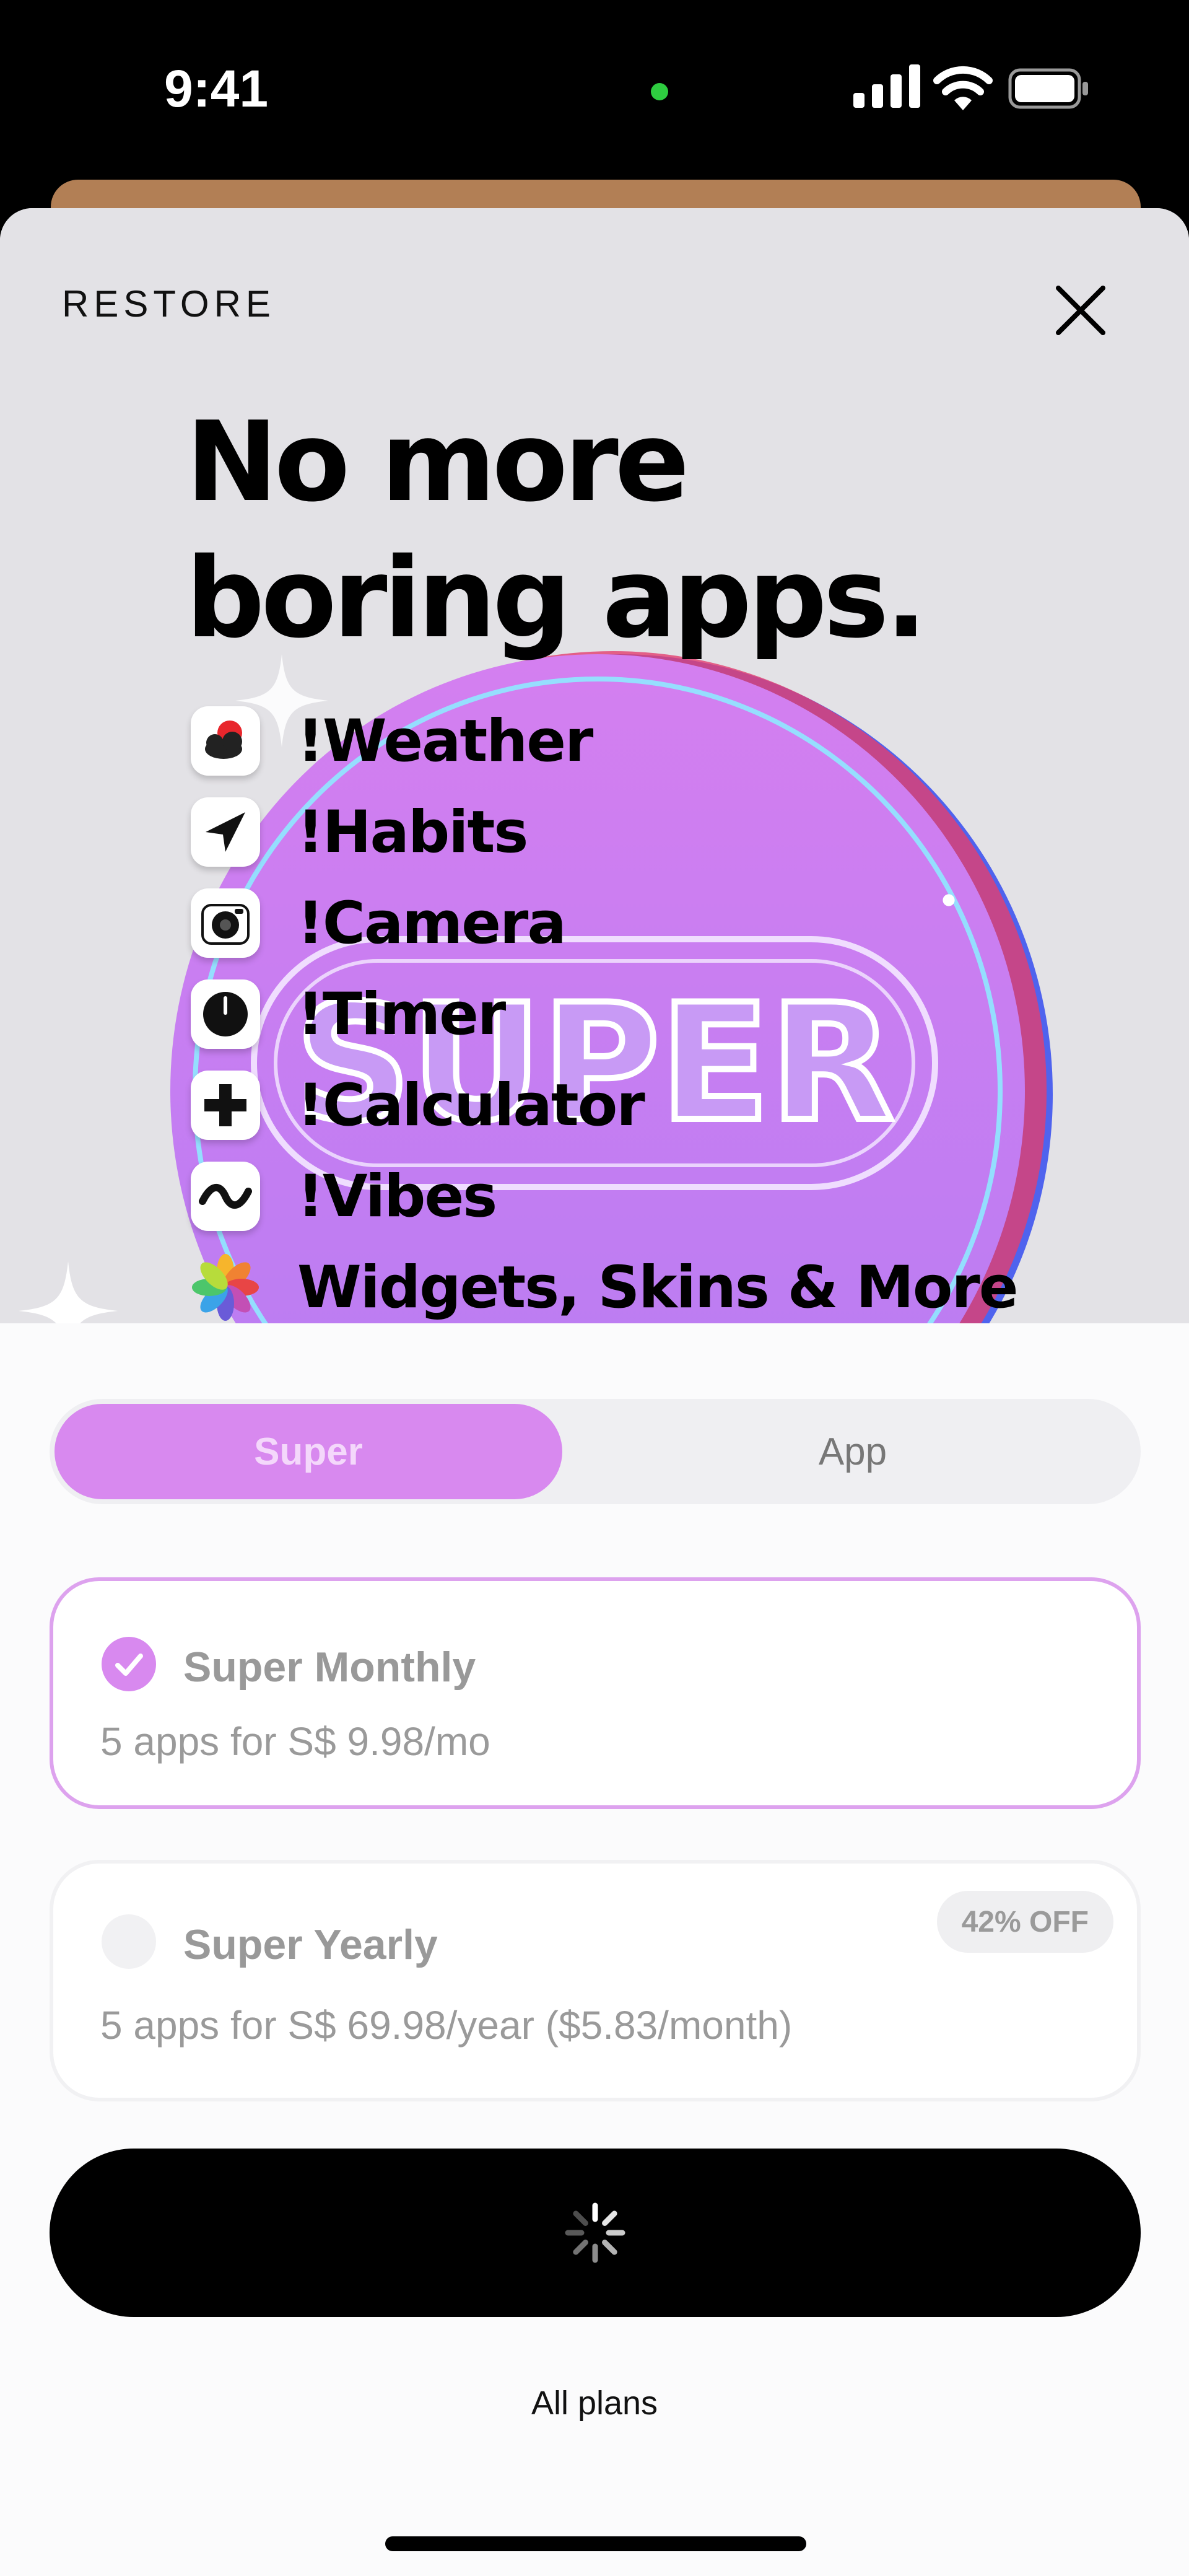 The image size is (1189, 2576). What do you see at coordinates (594, 90) in the screenshot?
I see `status-bar: 9:41` at bounding box center [594, 90].